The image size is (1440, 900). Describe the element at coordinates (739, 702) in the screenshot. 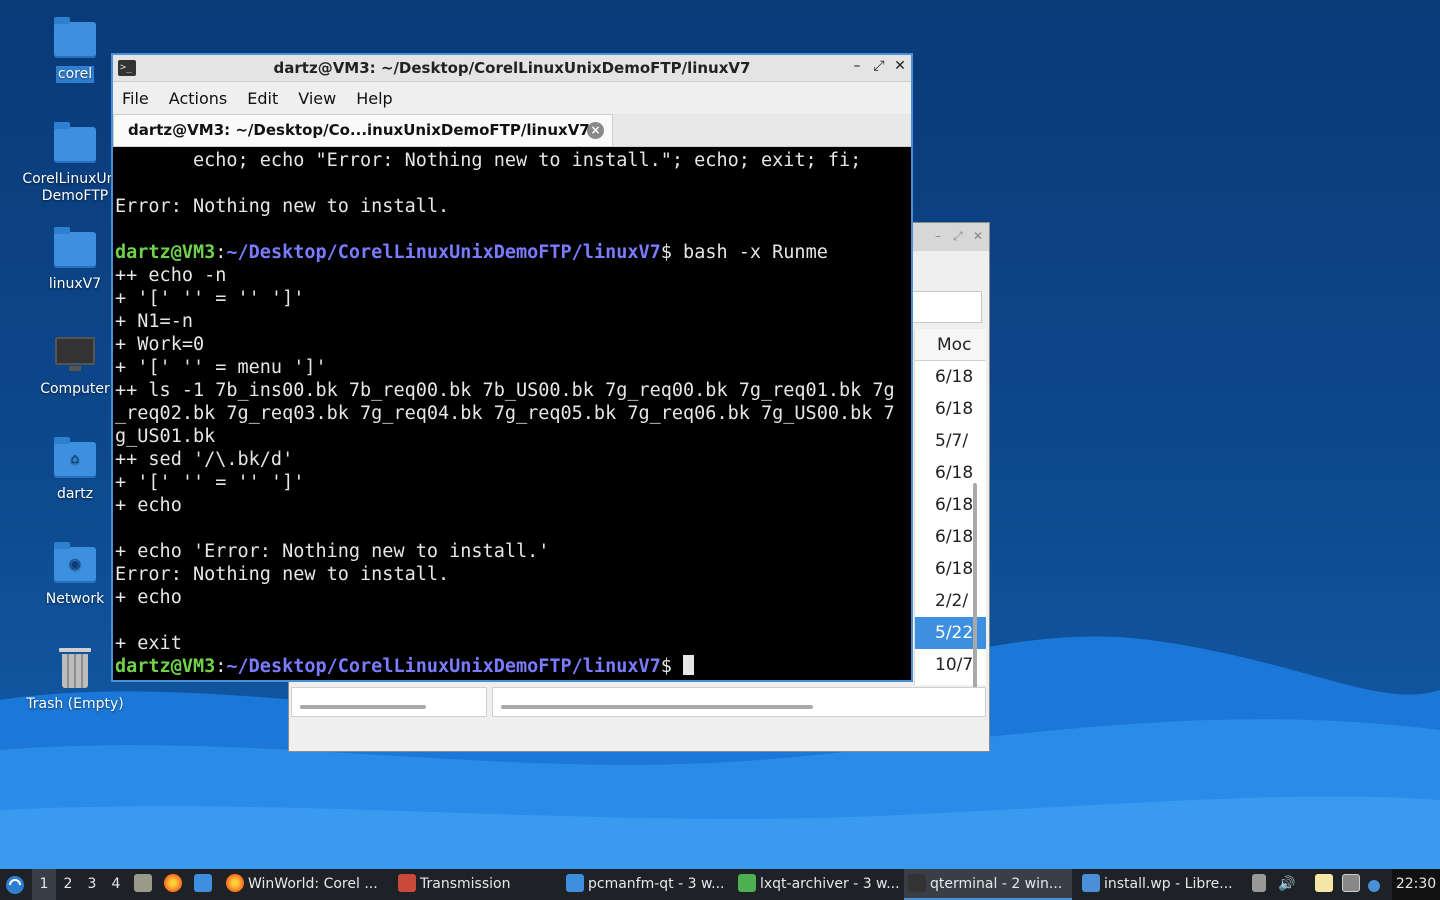

I see `file-pane-footer` at that location.